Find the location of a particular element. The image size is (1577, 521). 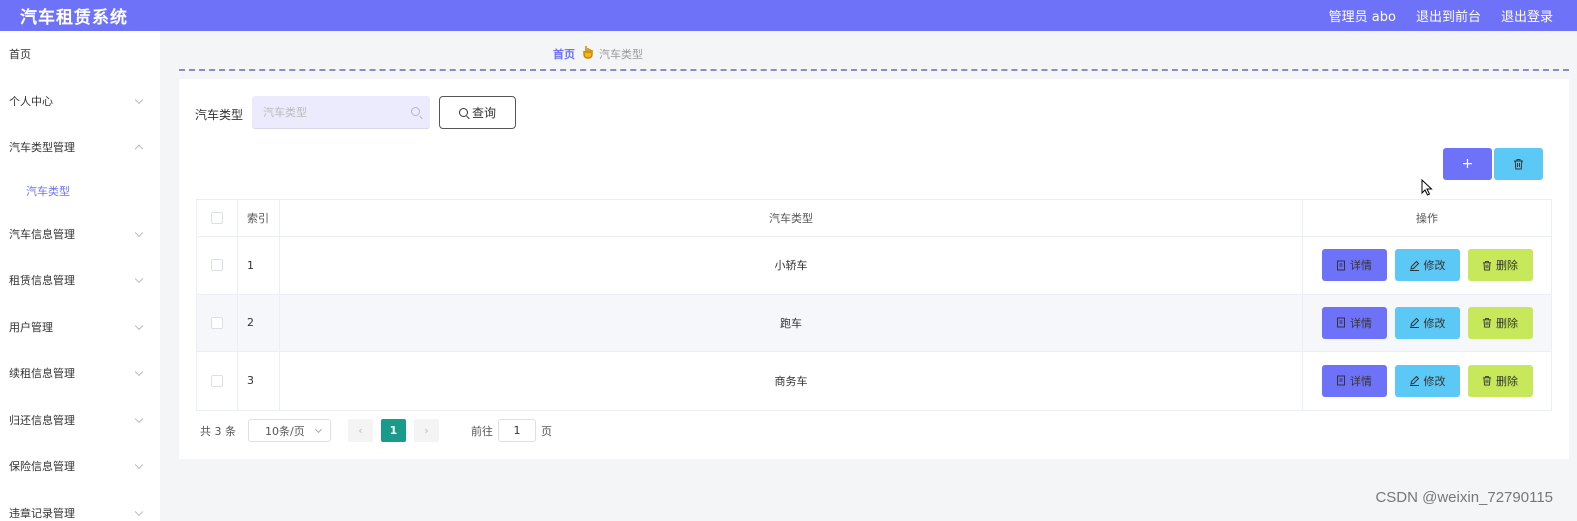

breadcrumb-divider is located at coordinates (874, 70).